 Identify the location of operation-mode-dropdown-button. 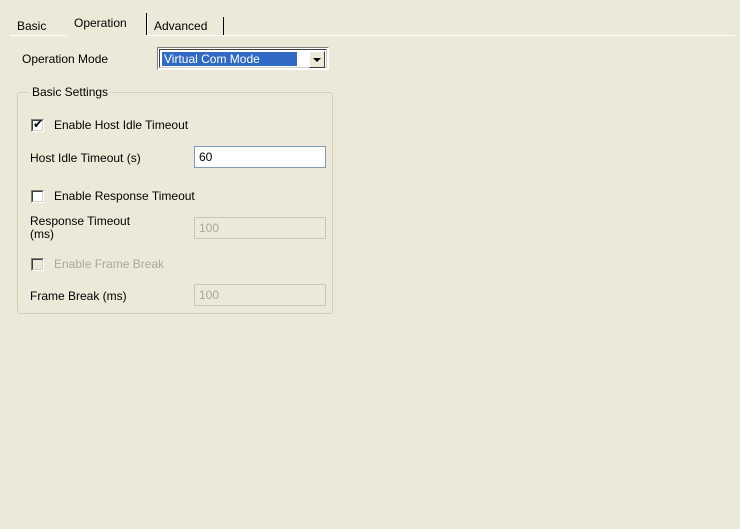
(317, 59).